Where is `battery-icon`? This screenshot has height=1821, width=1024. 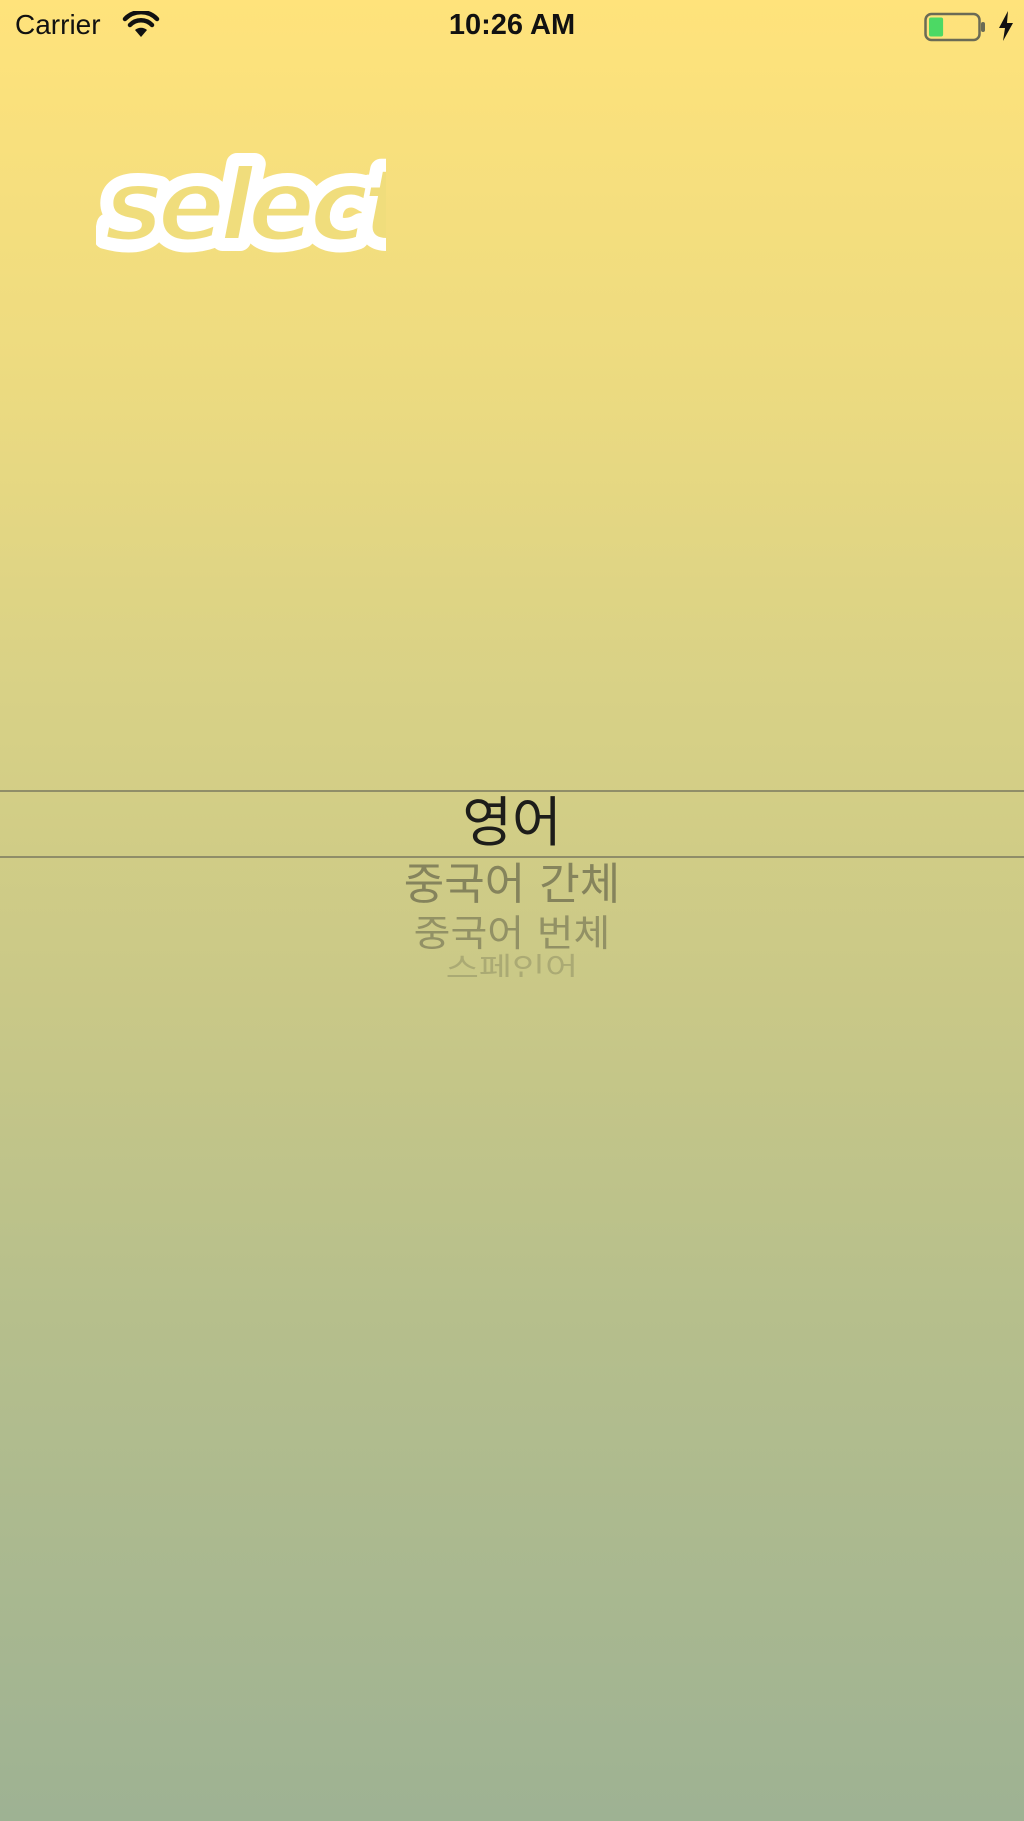
battery-icon is located at coordinates (954, 27).